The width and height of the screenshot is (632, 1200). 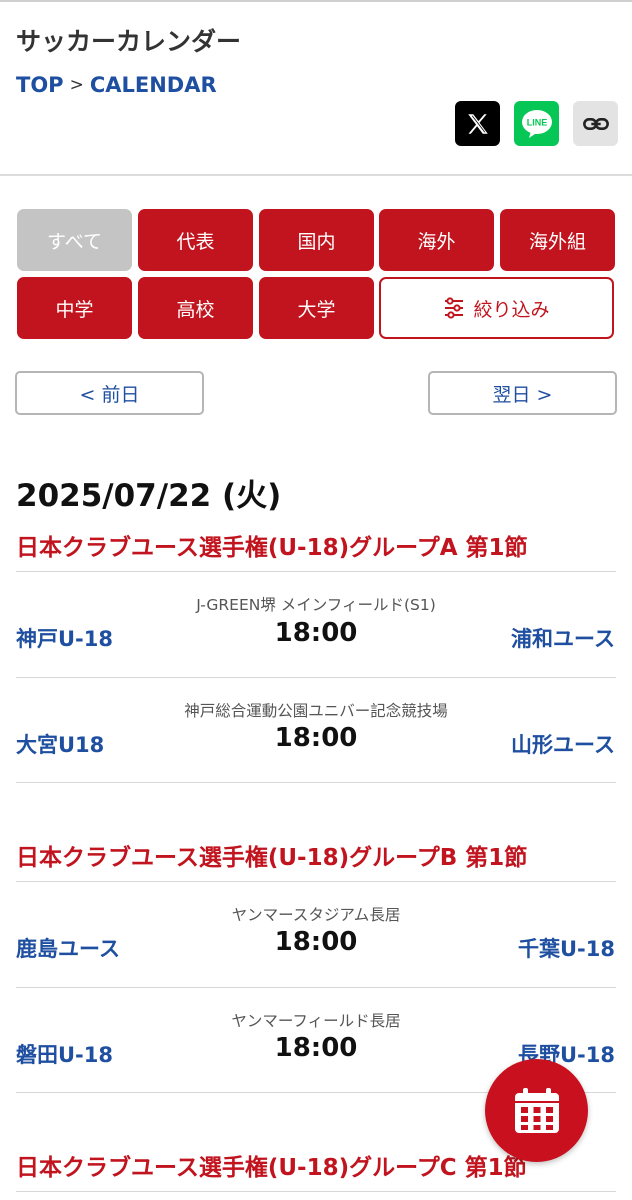 I want to click on refine-filter-label: 絞り込み, so click(x=511, y=309).